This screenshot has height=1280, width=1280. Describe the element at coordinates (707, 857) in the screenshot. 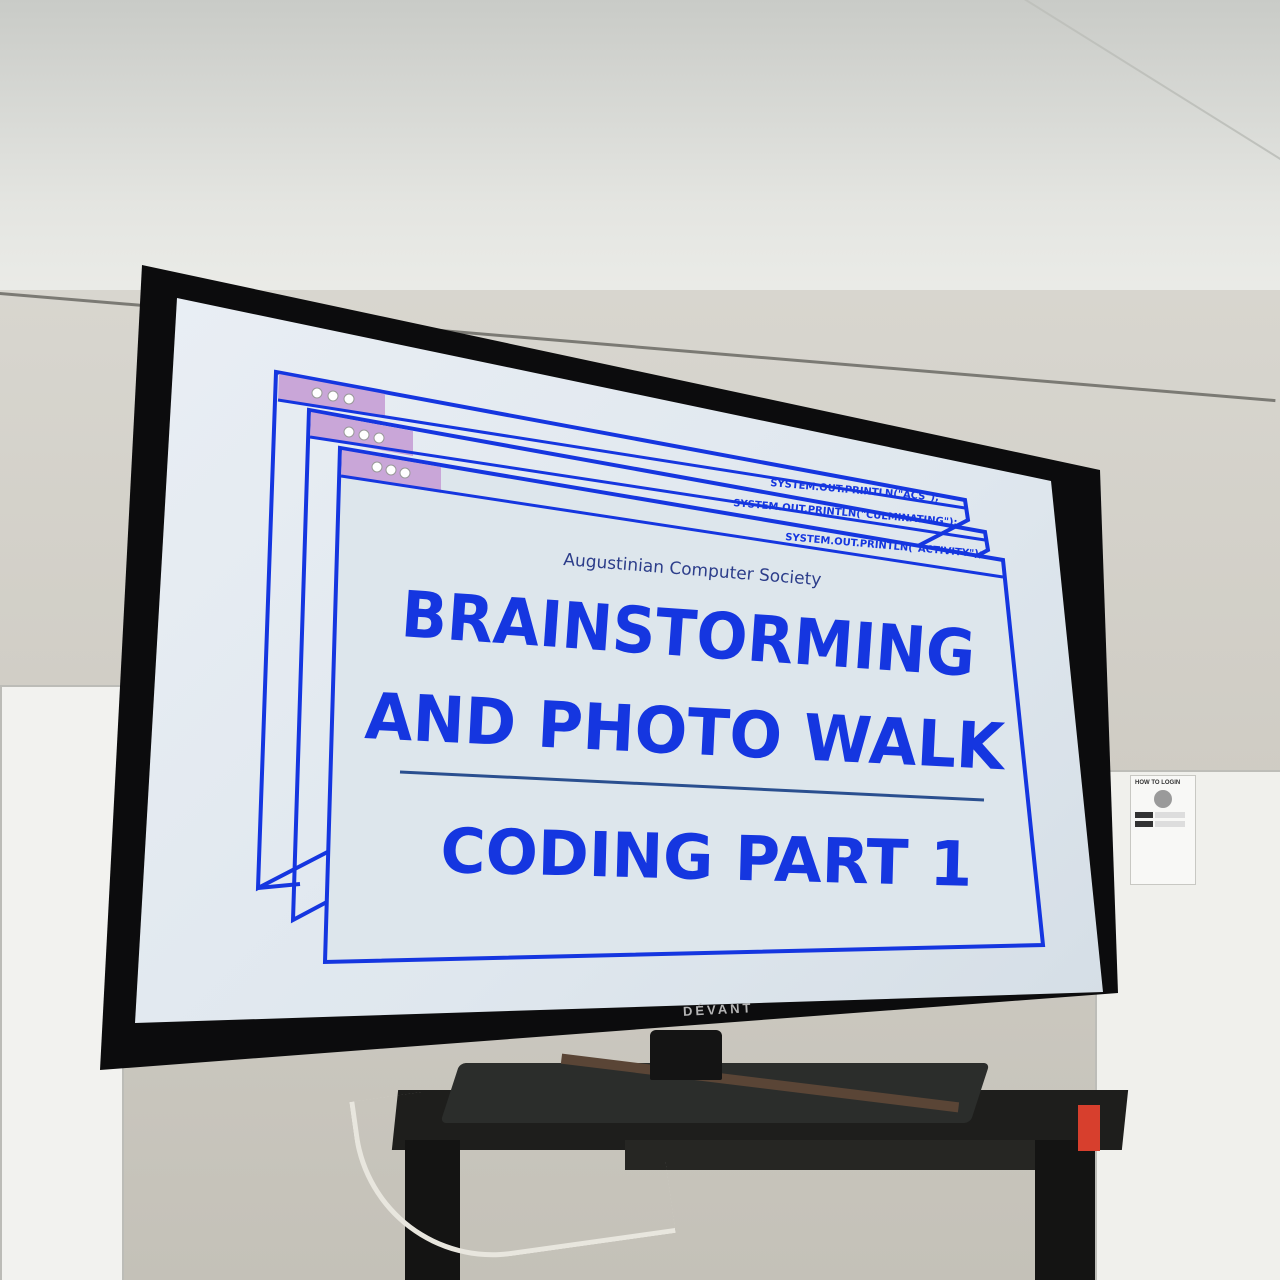

I see `subtitle: CODING PART 1` at that location.